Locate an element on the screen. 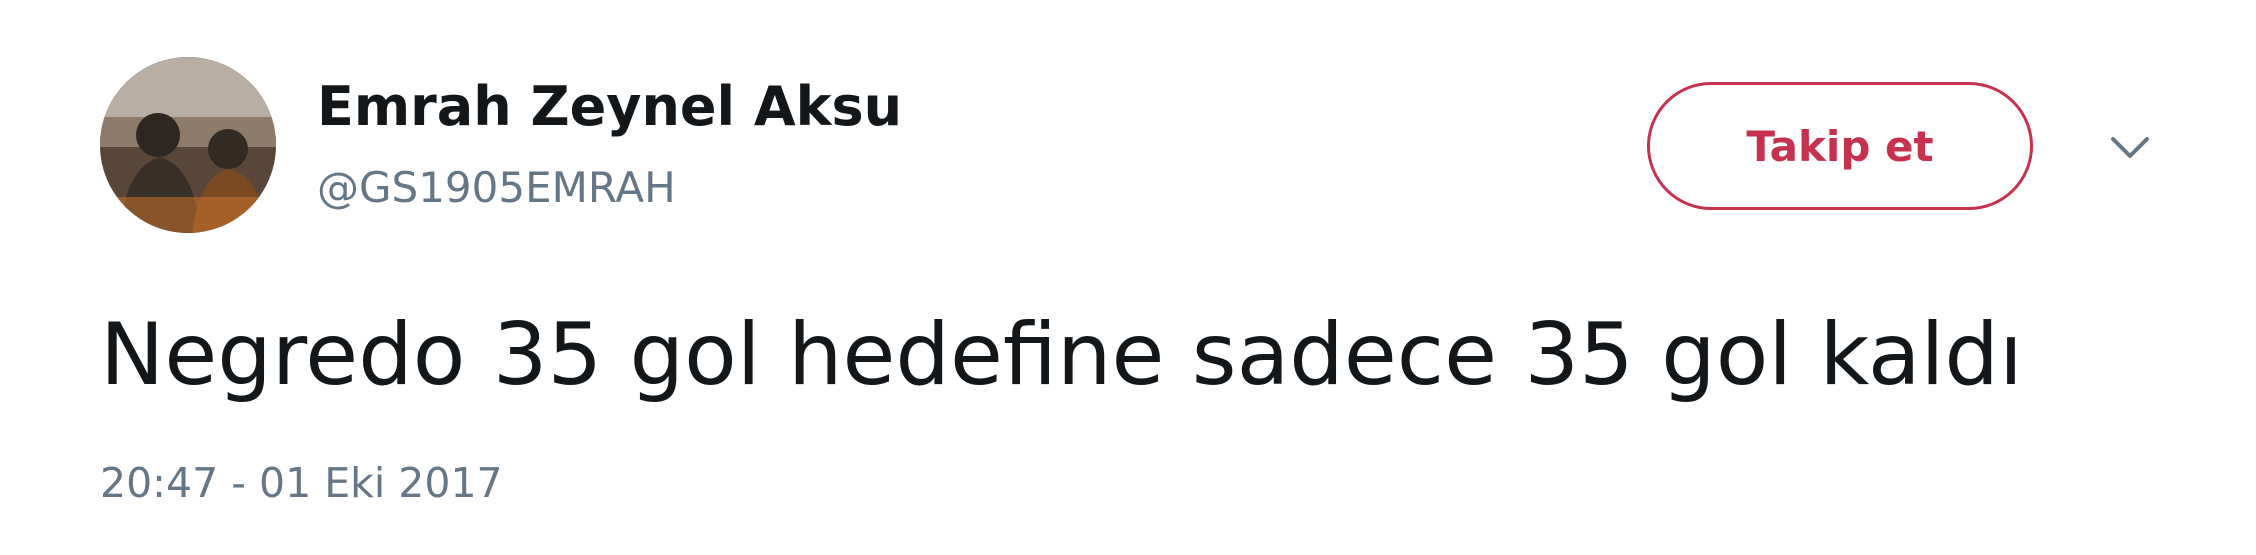  follow-button-label: Takip et is located at coordinates (1840, 146).